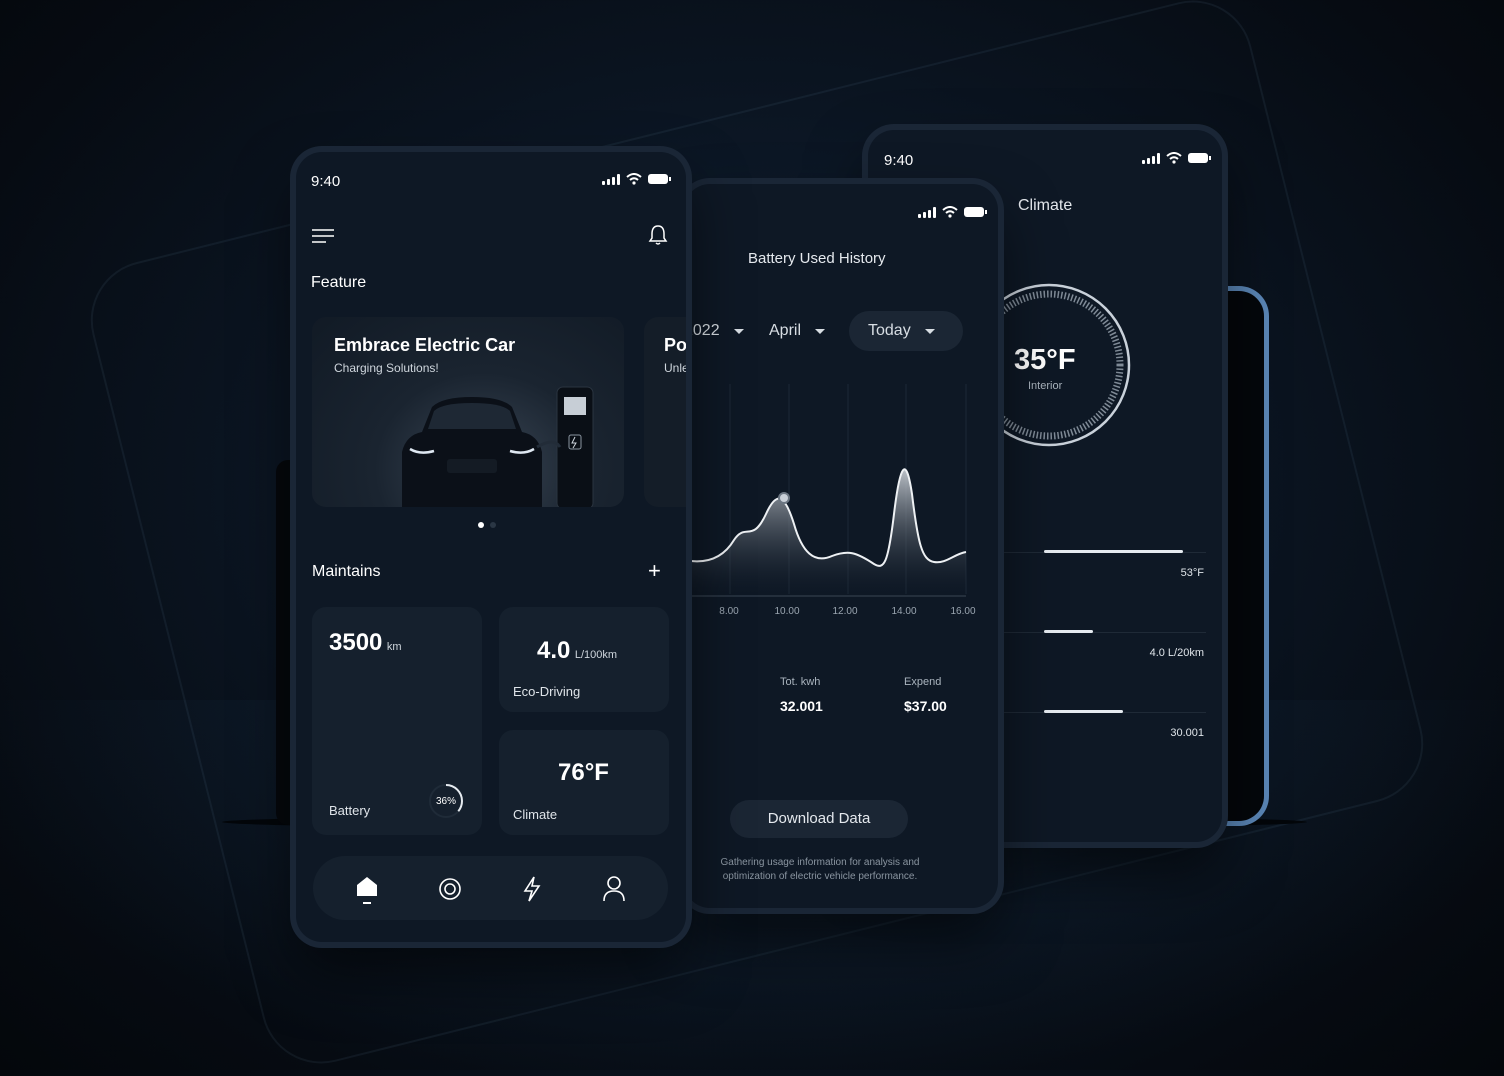 This screenshot has width=1504, height=1076. What do you see at coordinates (925, 706) in the screenshot?
I see `stat-value: $37.00` at bounding box center [925, 706].